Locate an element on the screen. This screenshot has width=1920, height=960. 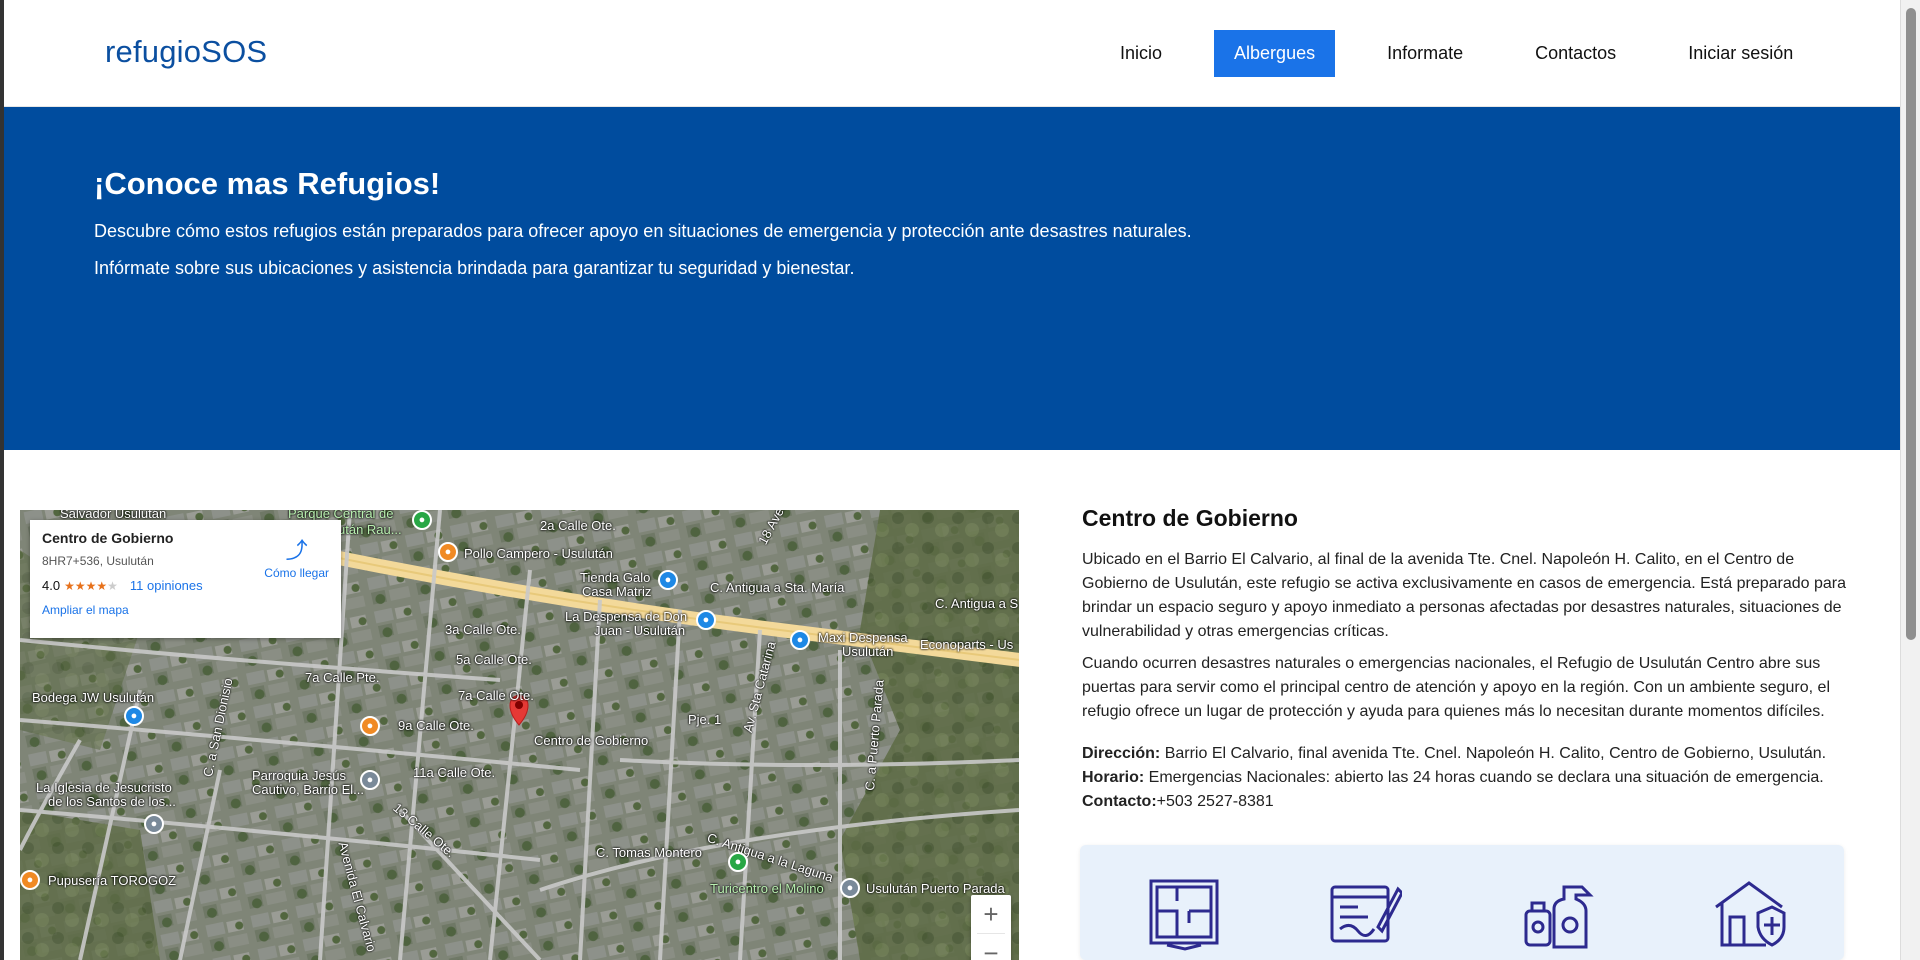
directions-button: ⤴ Cómo llegar is located at coordinates (296, 559).